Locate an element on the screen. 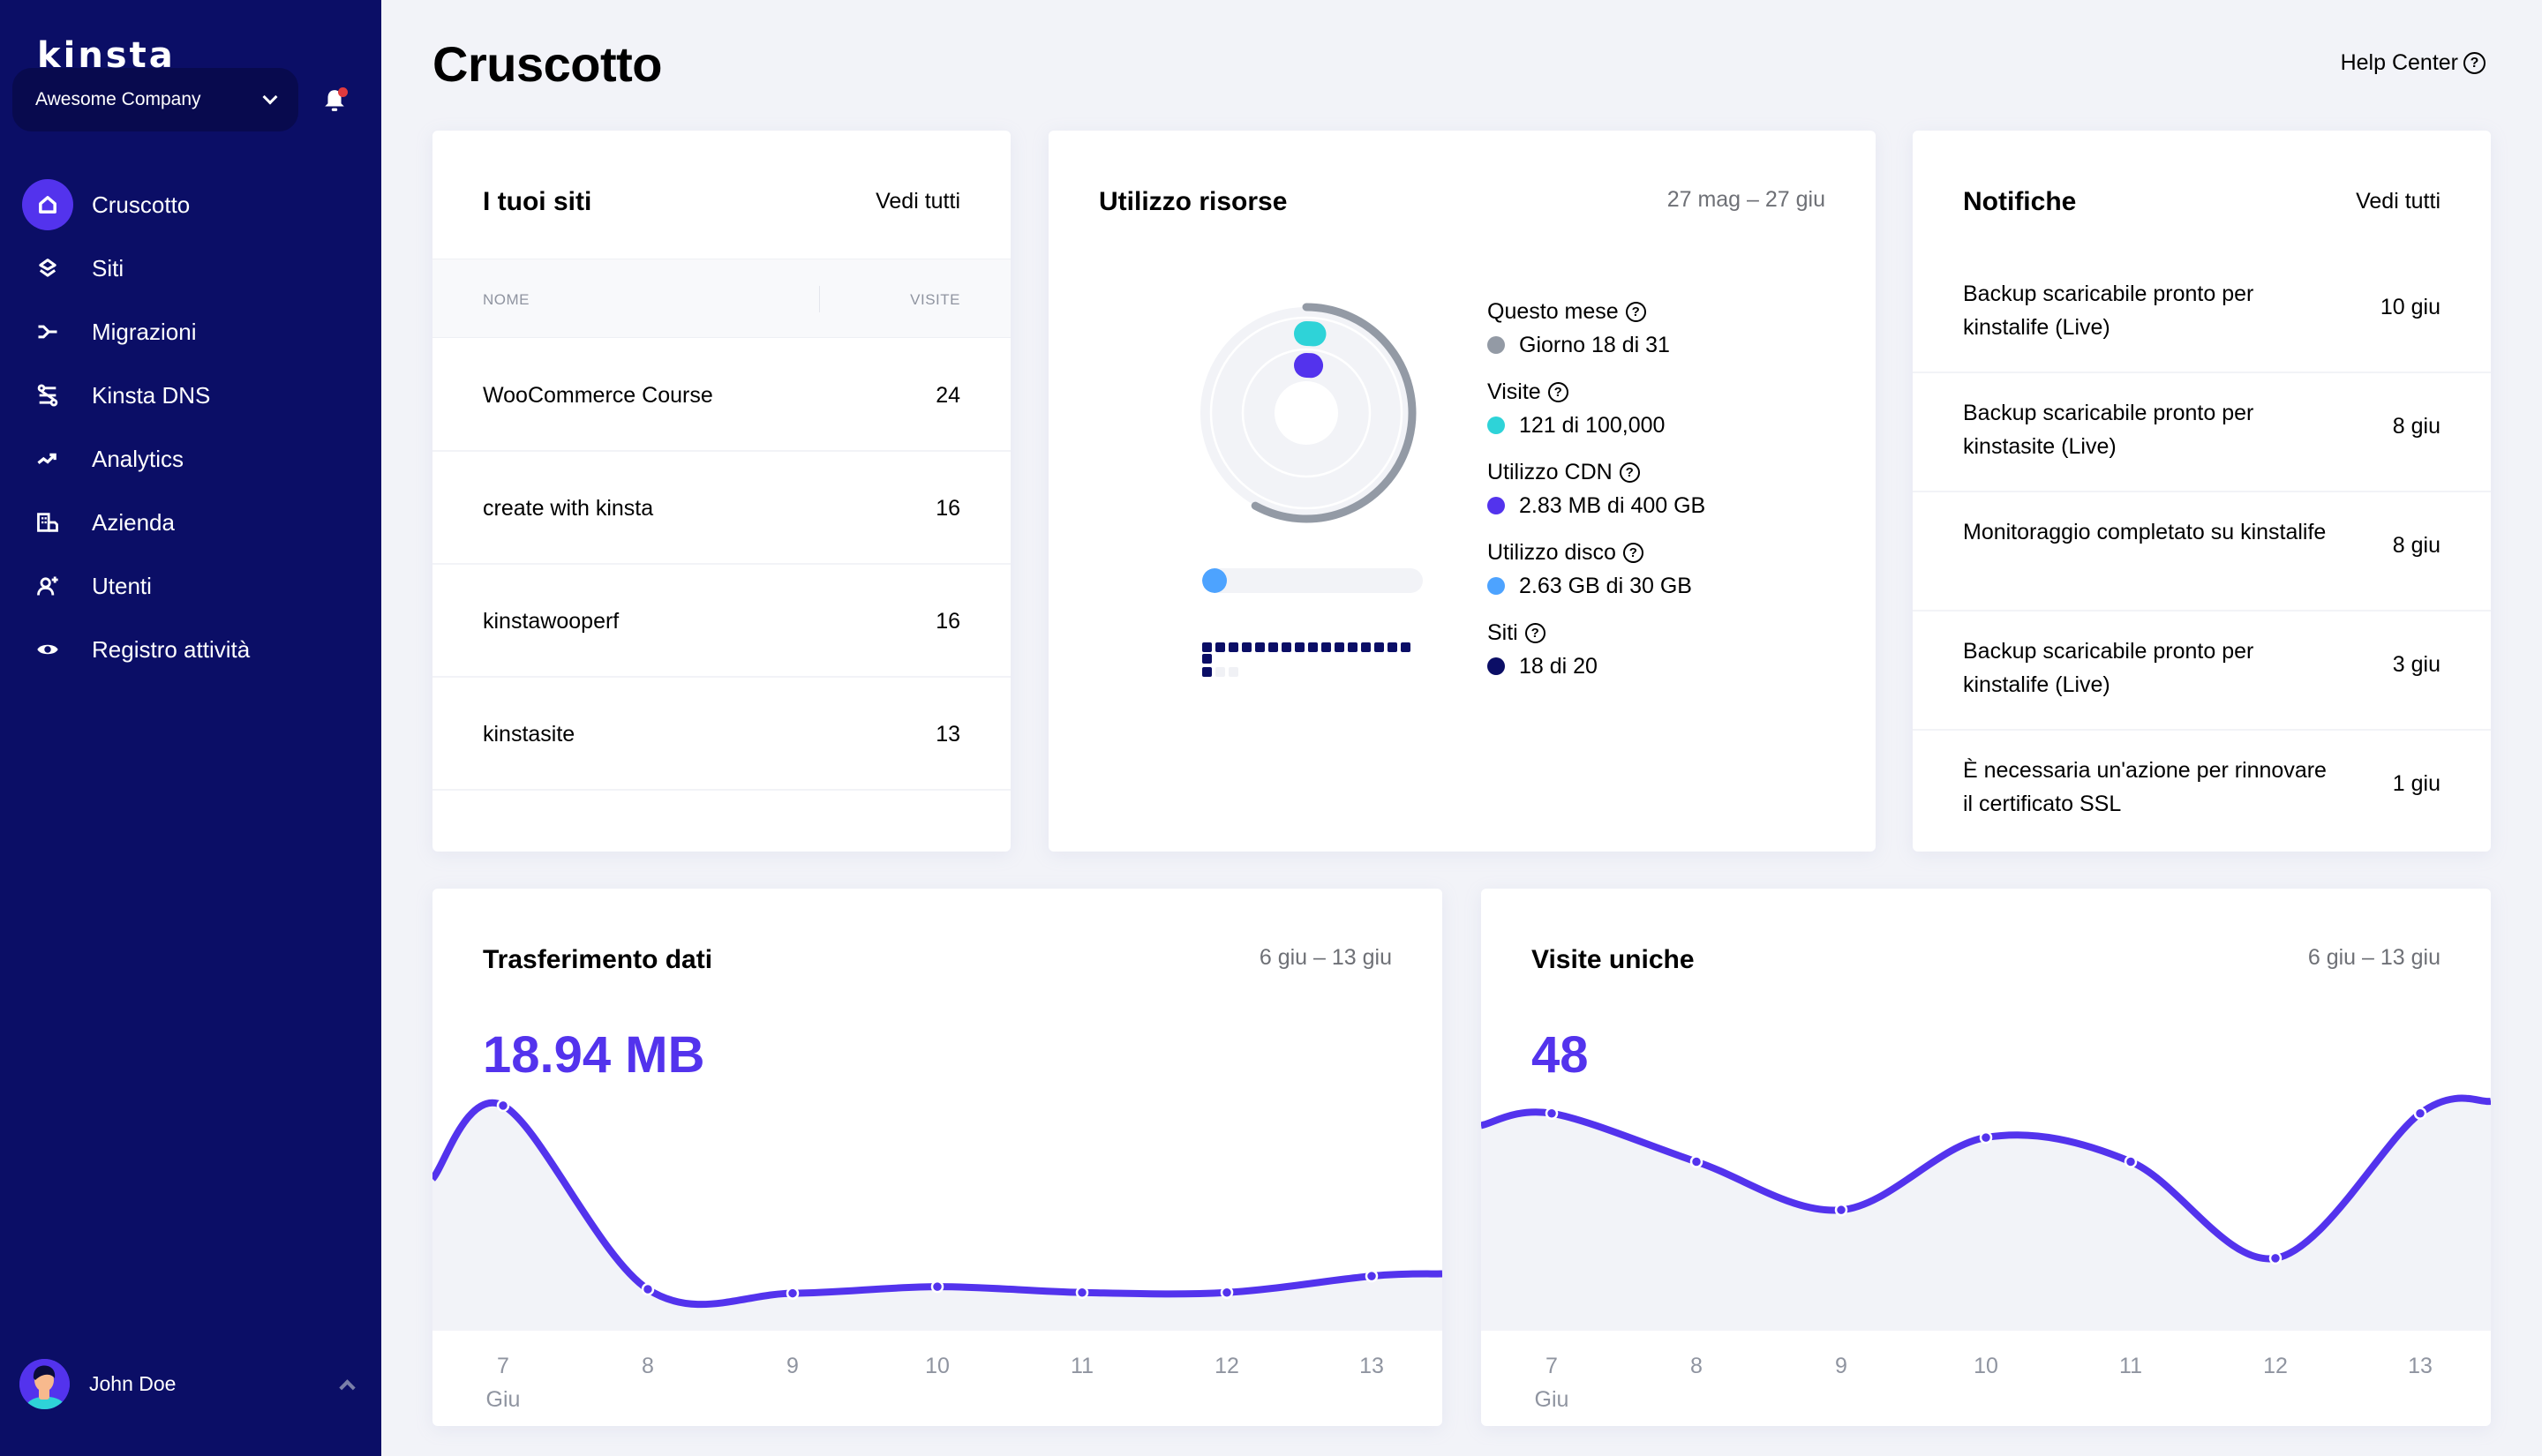 This screenshot has width=2542, height=1456. sidebar-item-analytics: Analytics is located at coordinates (190, 459).